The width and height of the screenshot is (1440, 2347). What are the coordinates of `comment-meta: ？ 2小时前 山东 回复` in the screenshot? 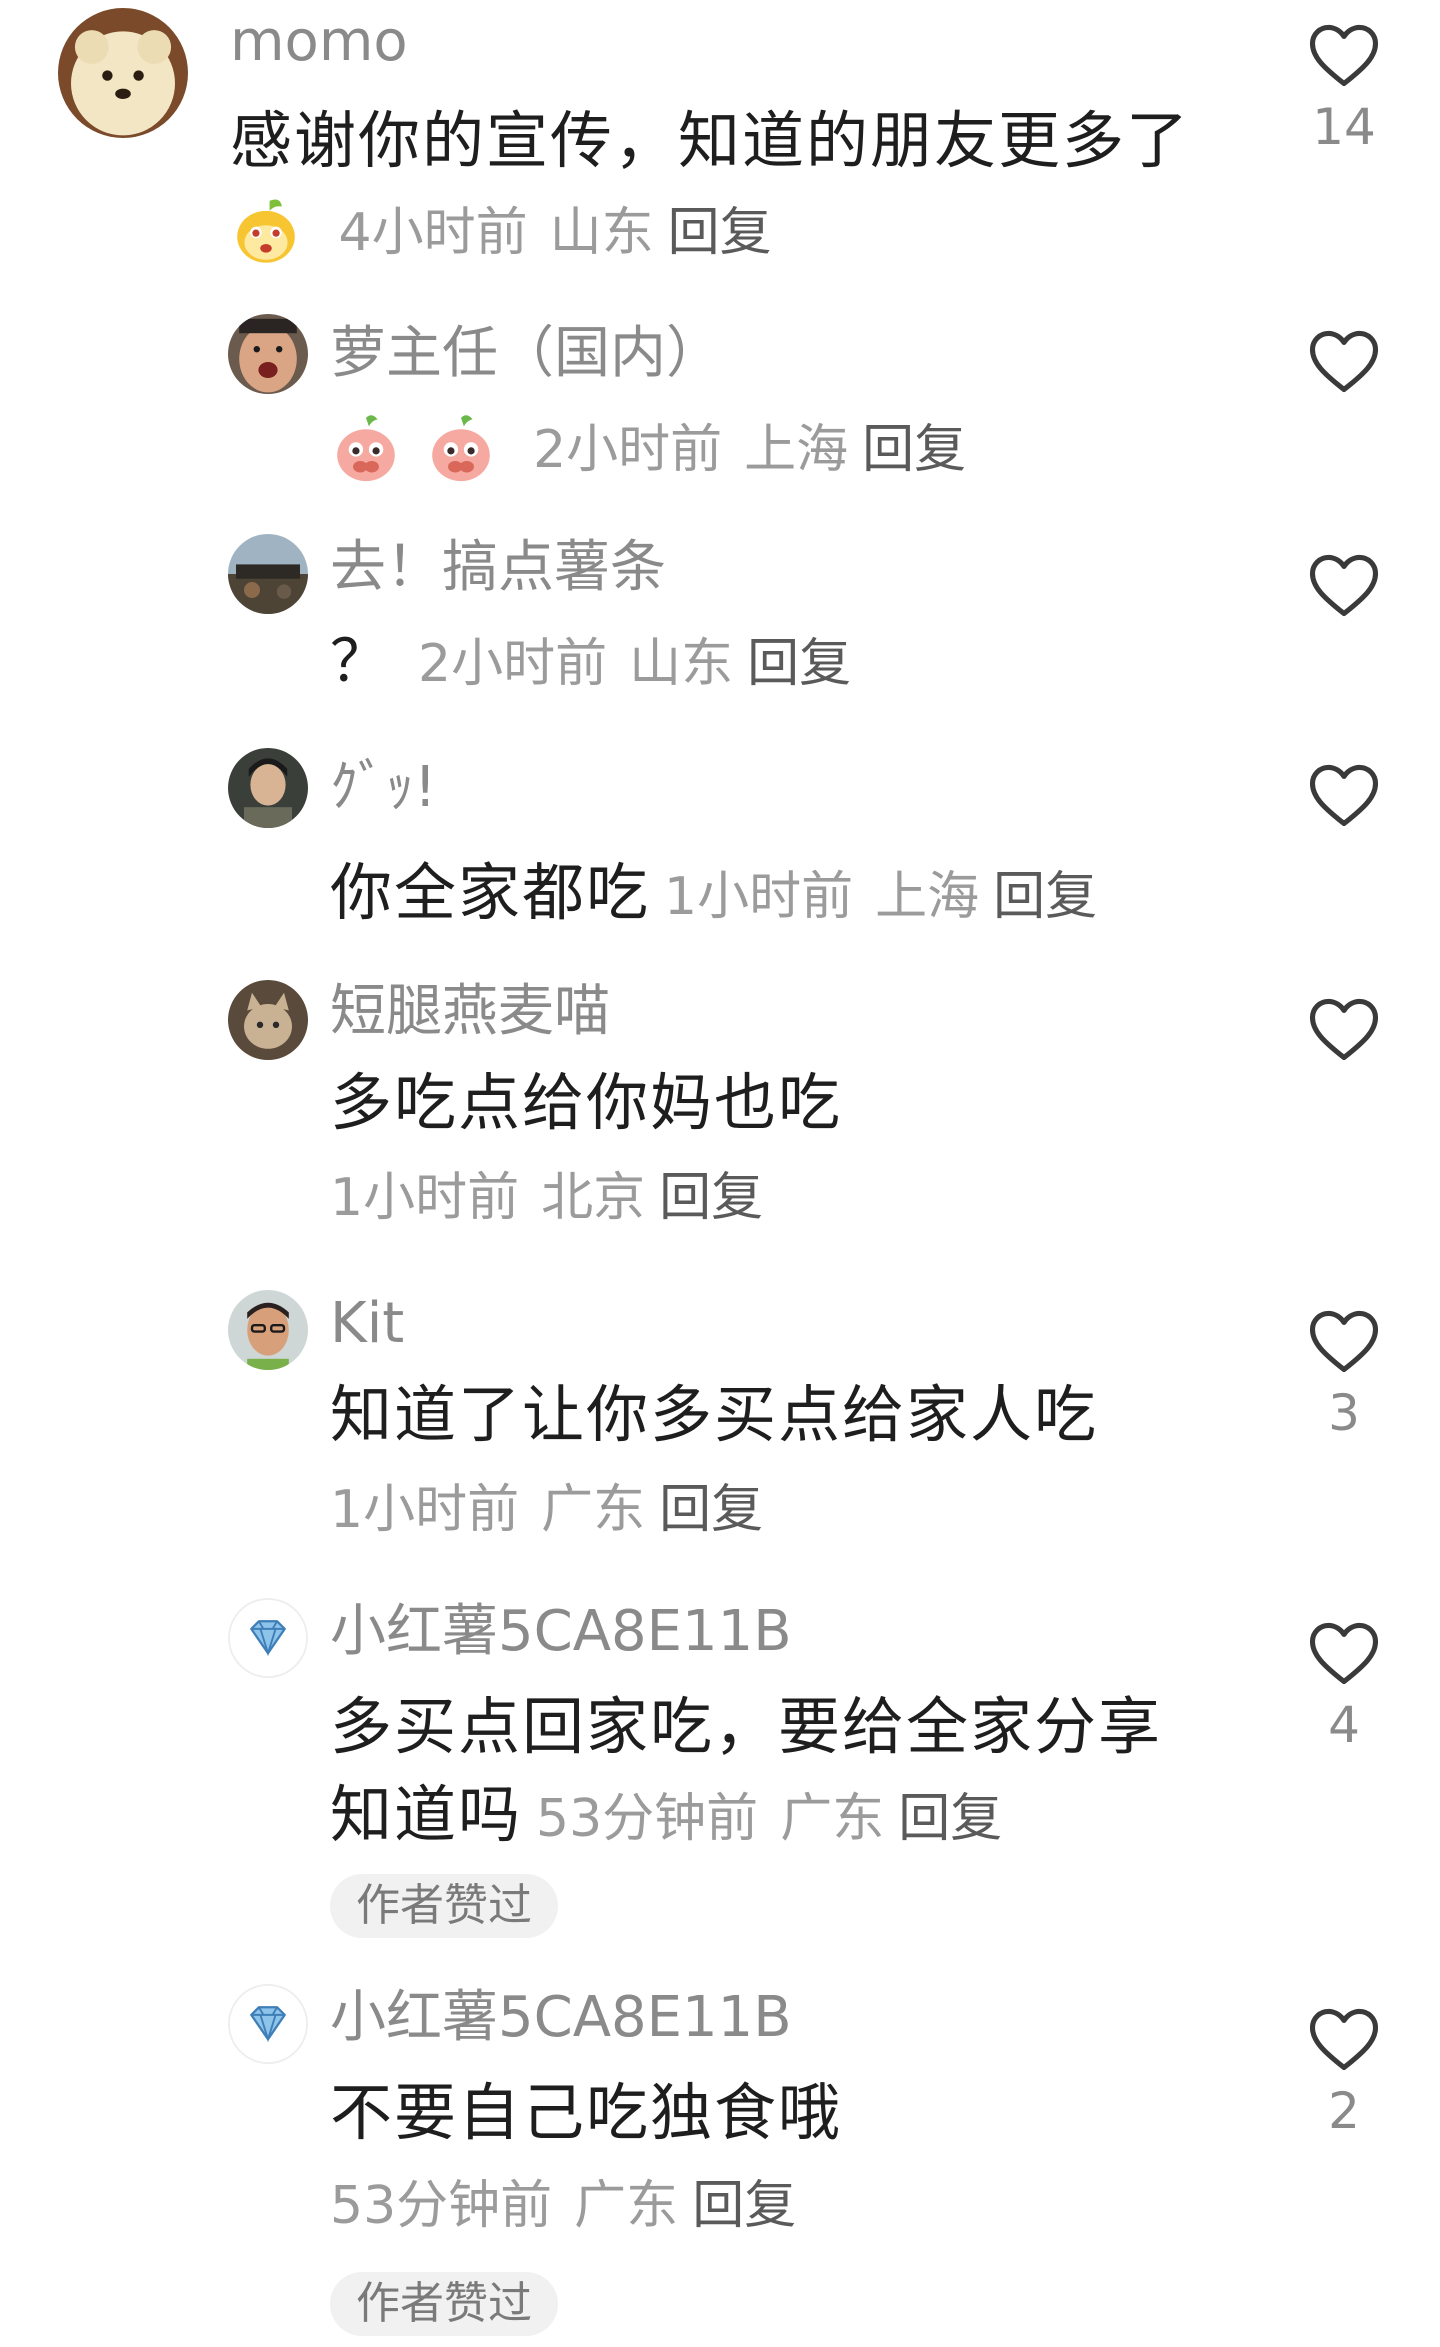 It's located at (590, 661).